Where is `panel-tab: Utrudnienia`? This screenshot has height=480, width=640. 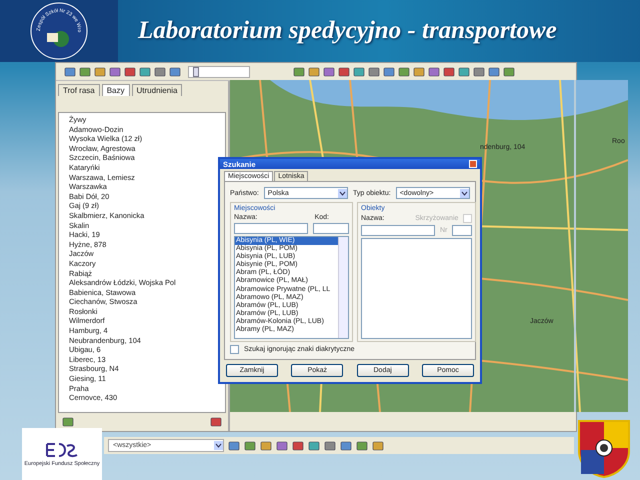 panel-tab: Utrudnienia is located at coordinates (157, 90).